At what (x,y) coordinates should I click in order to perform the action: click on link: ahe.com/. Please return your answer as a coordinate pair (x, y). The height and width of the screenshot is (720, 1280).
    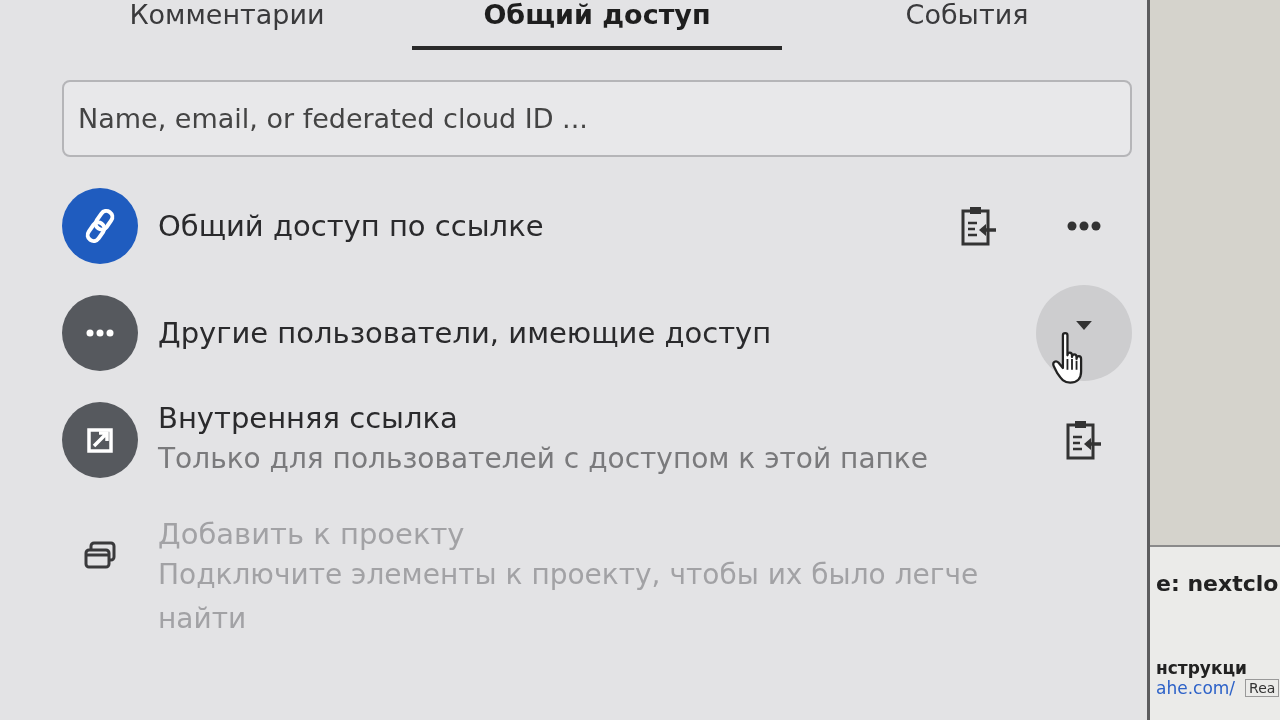
    Looking at the image, I should click on (1196, 688).